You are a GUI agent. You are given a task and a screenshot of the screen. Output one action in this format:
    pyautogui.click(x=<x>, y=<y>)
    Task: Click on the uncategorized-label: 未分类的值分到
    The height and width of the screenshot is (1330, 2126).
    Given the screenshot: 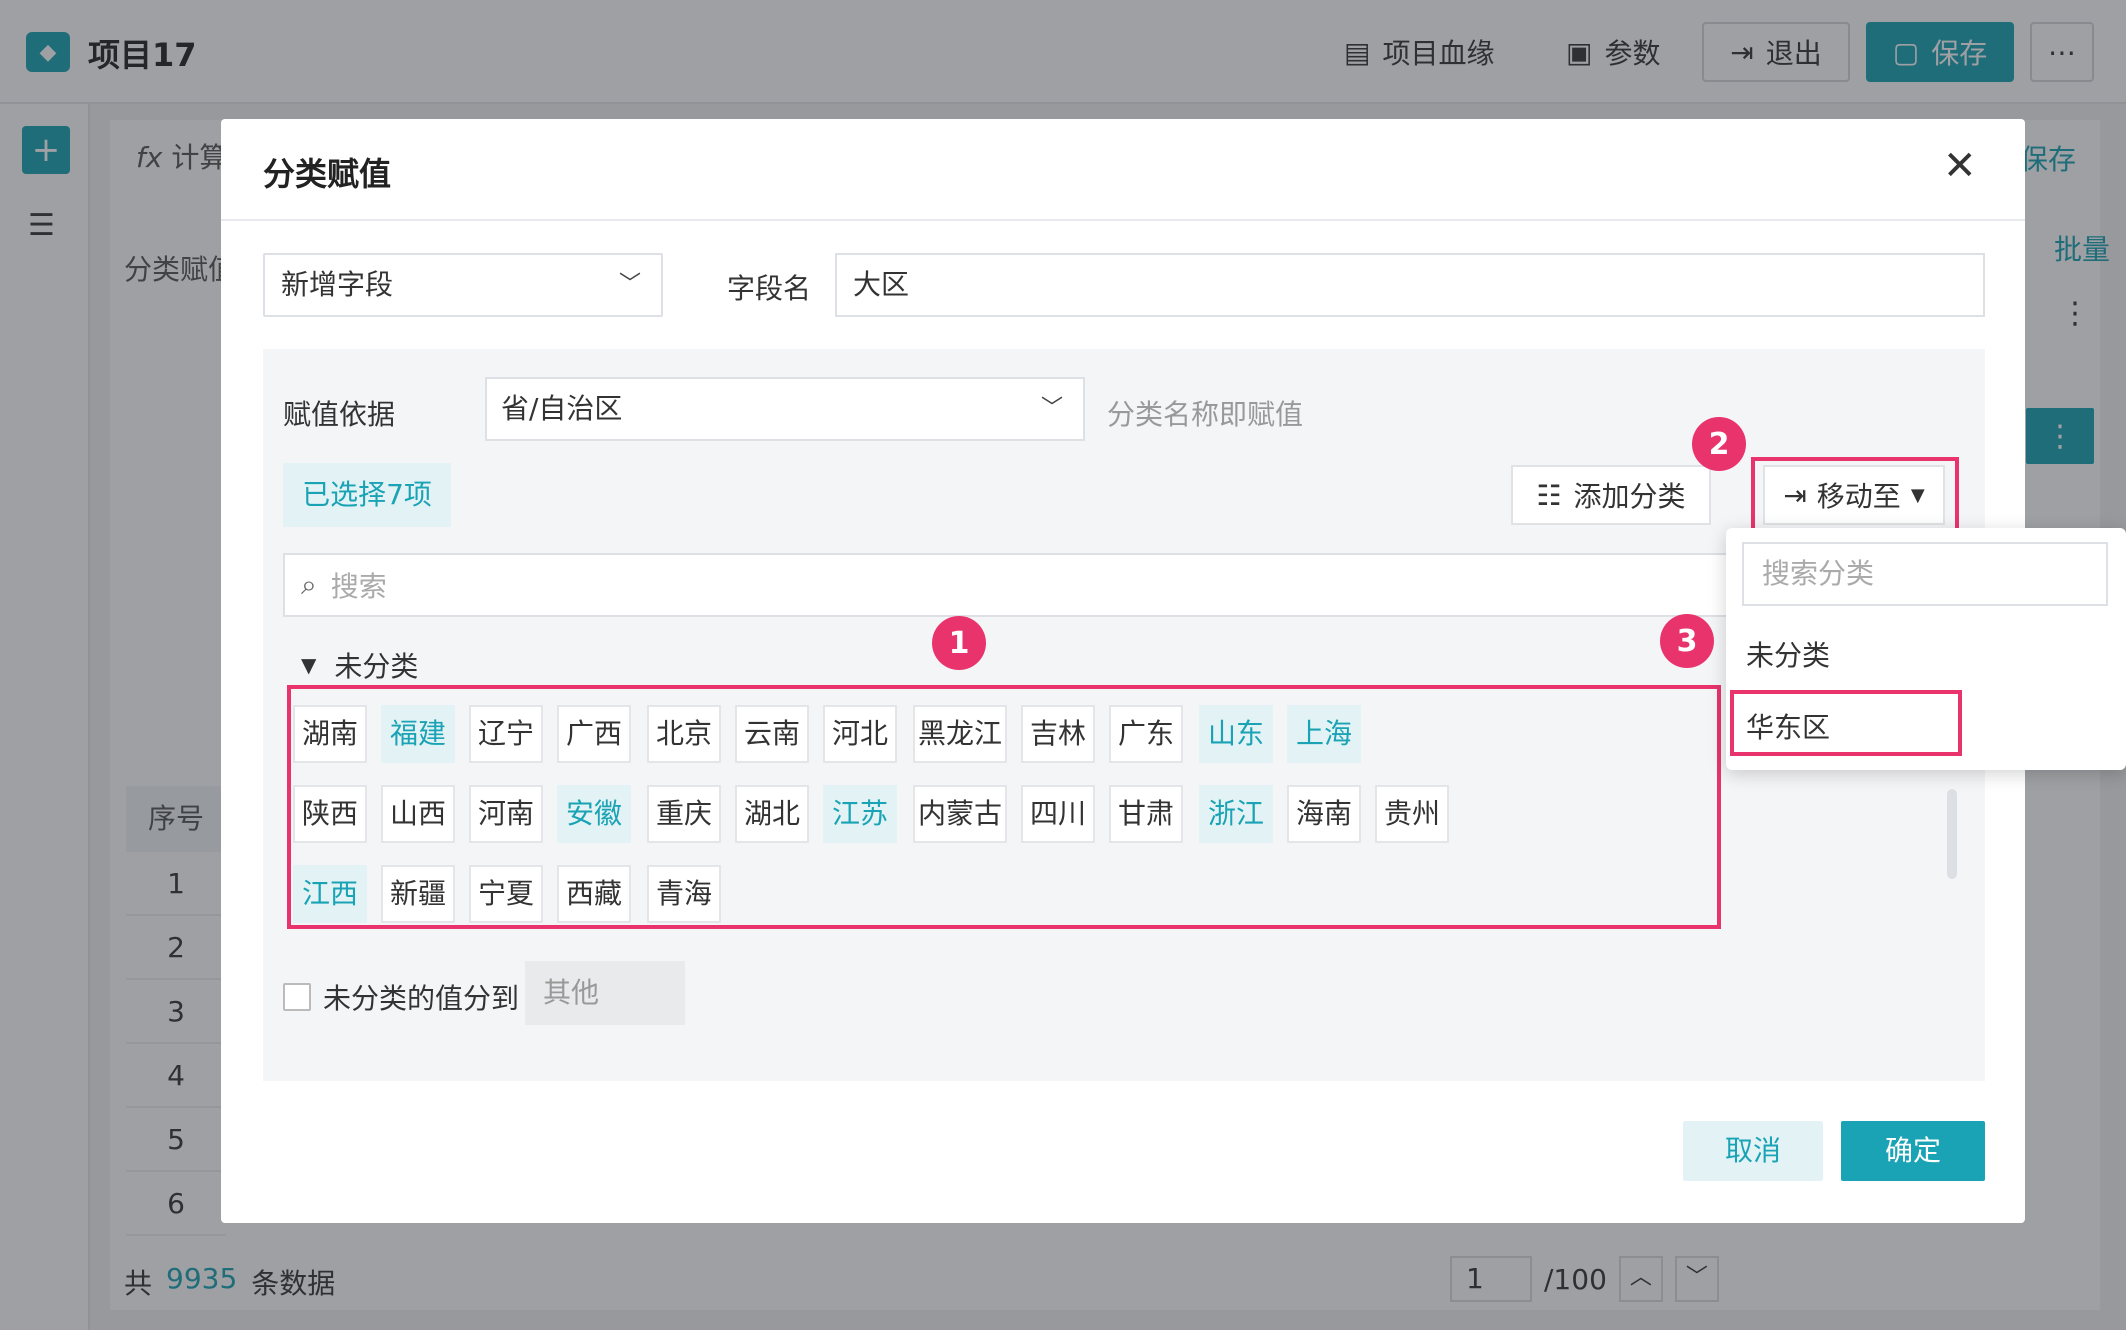 What is the action you would take?
    pyautogui.click(x=421, y=998)
    